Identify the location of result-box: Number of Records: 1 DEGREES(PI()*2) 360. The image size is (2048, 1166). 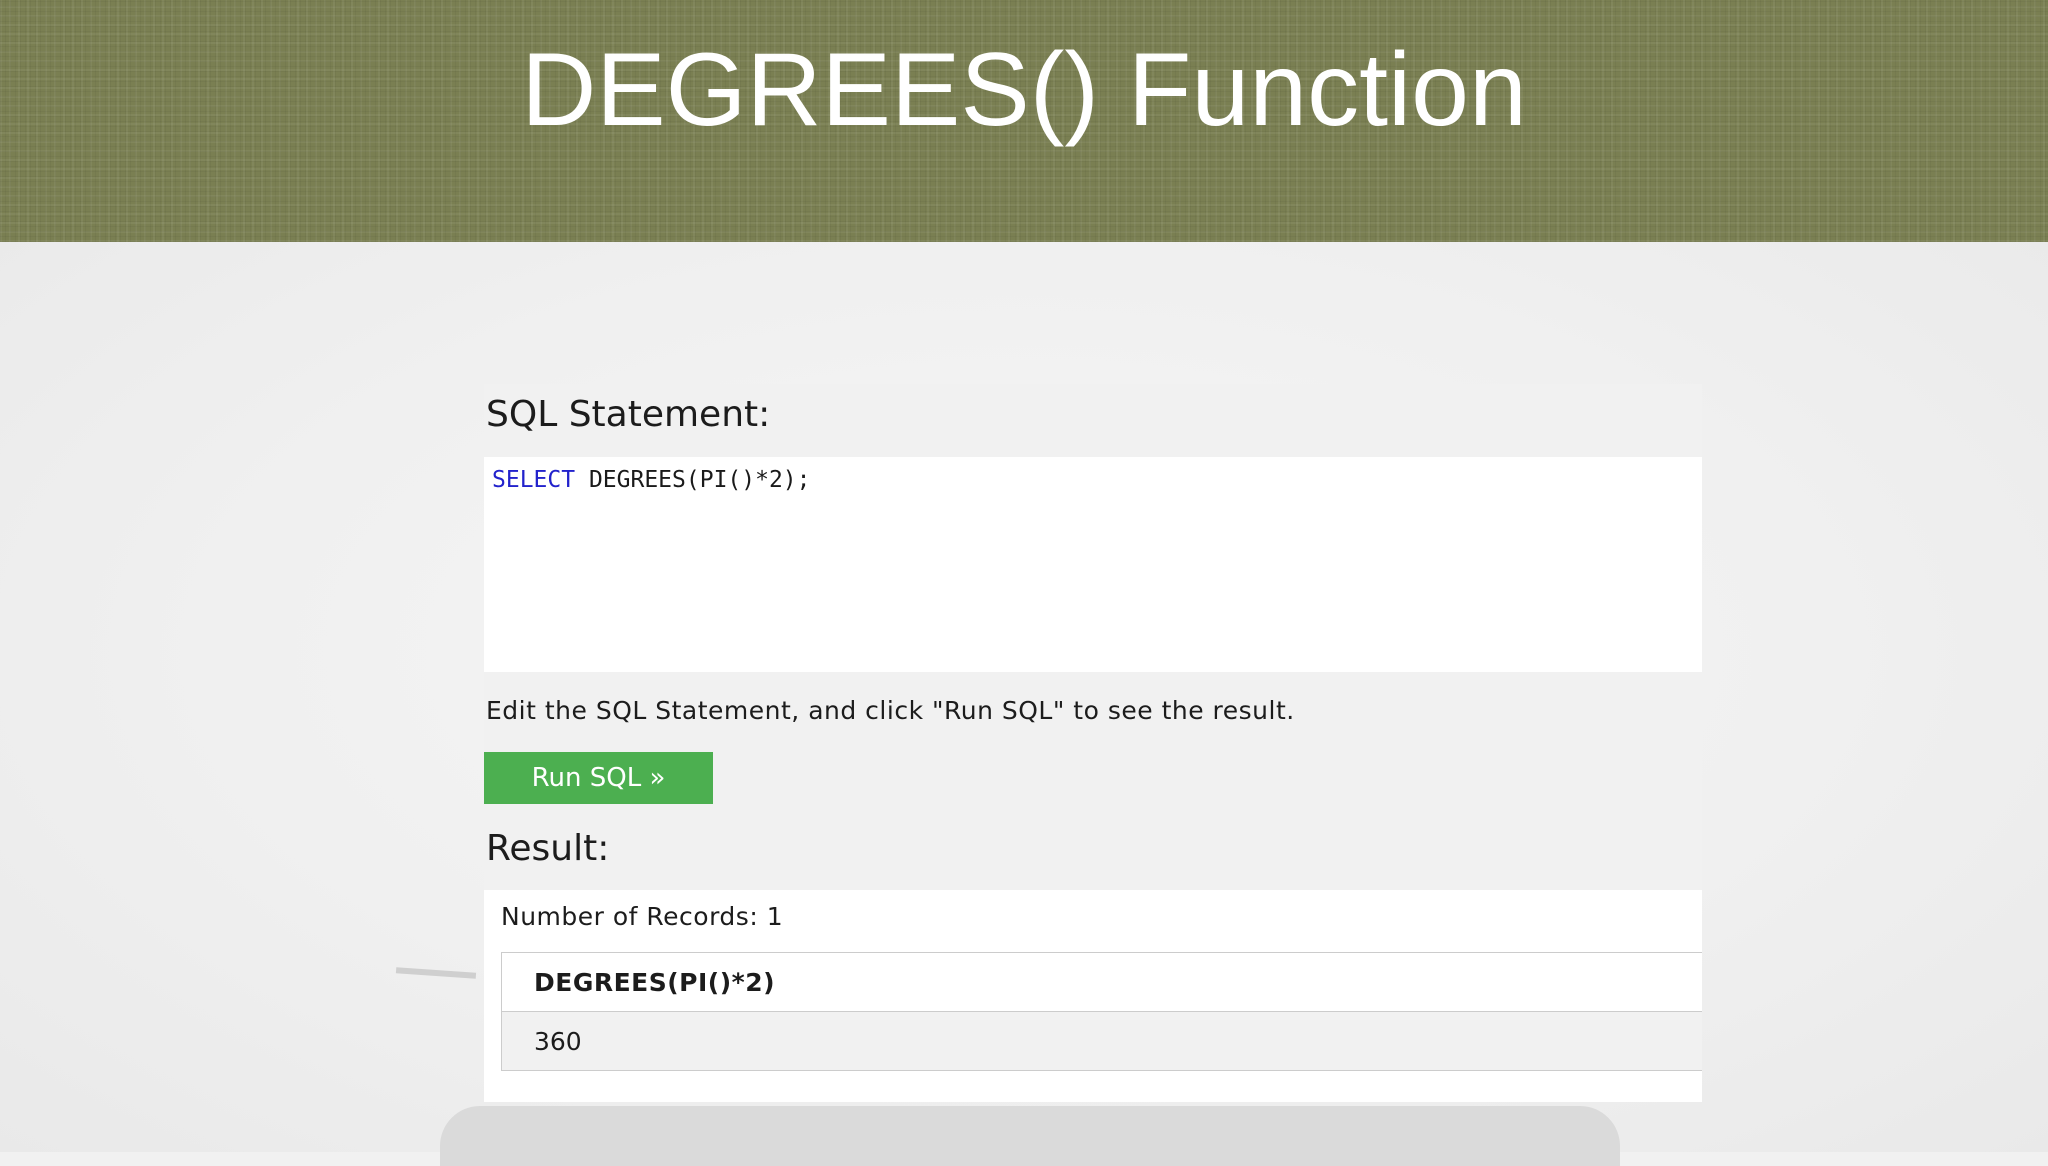
(1093, 996).